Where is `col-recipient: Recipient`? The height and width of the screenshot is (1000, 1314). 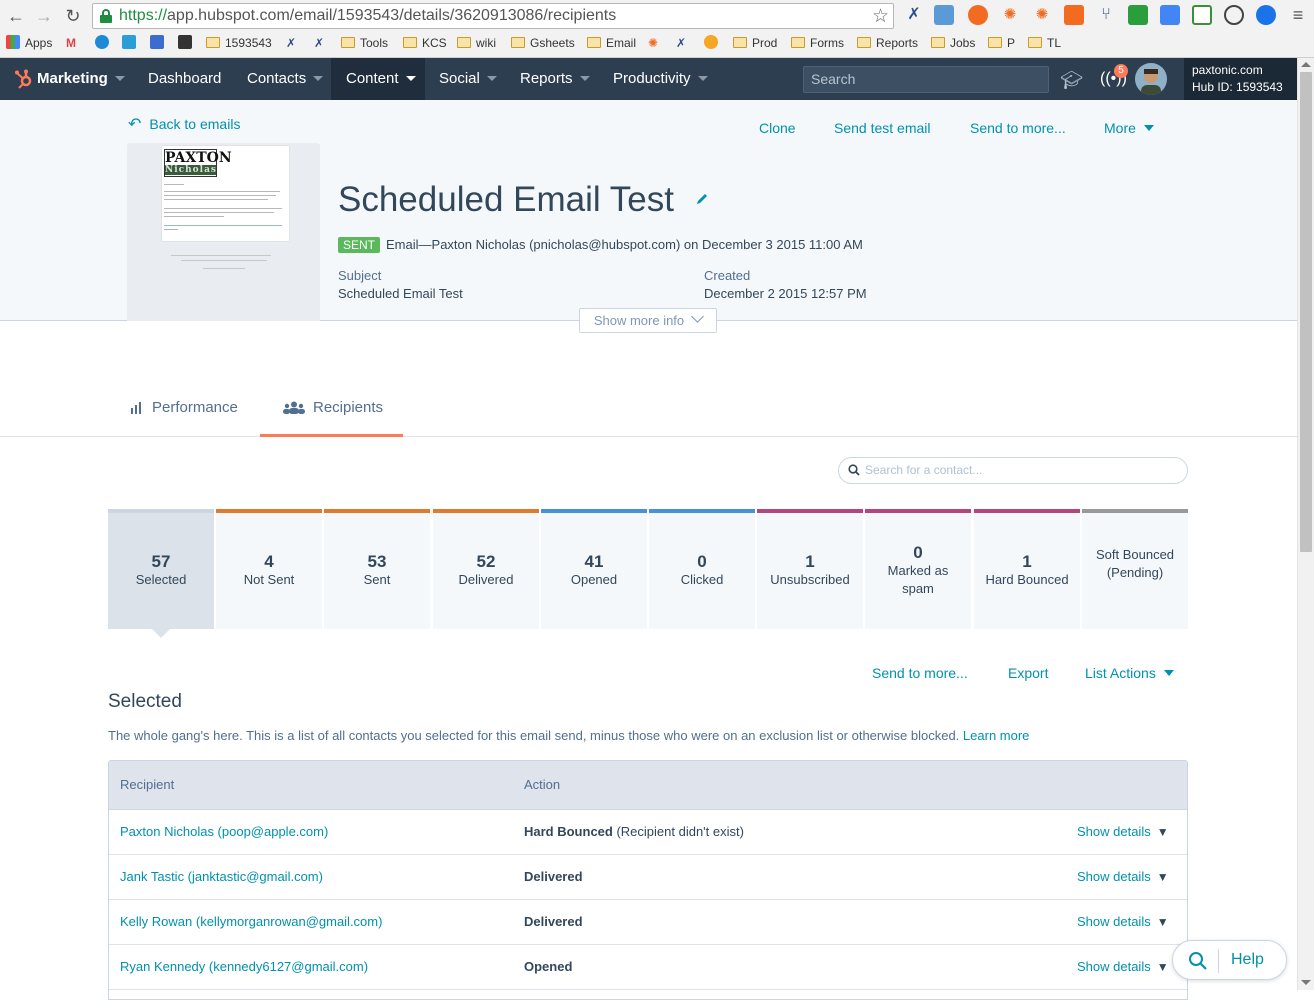 col-recipient: Recipient is located at coordinates (147, 785).